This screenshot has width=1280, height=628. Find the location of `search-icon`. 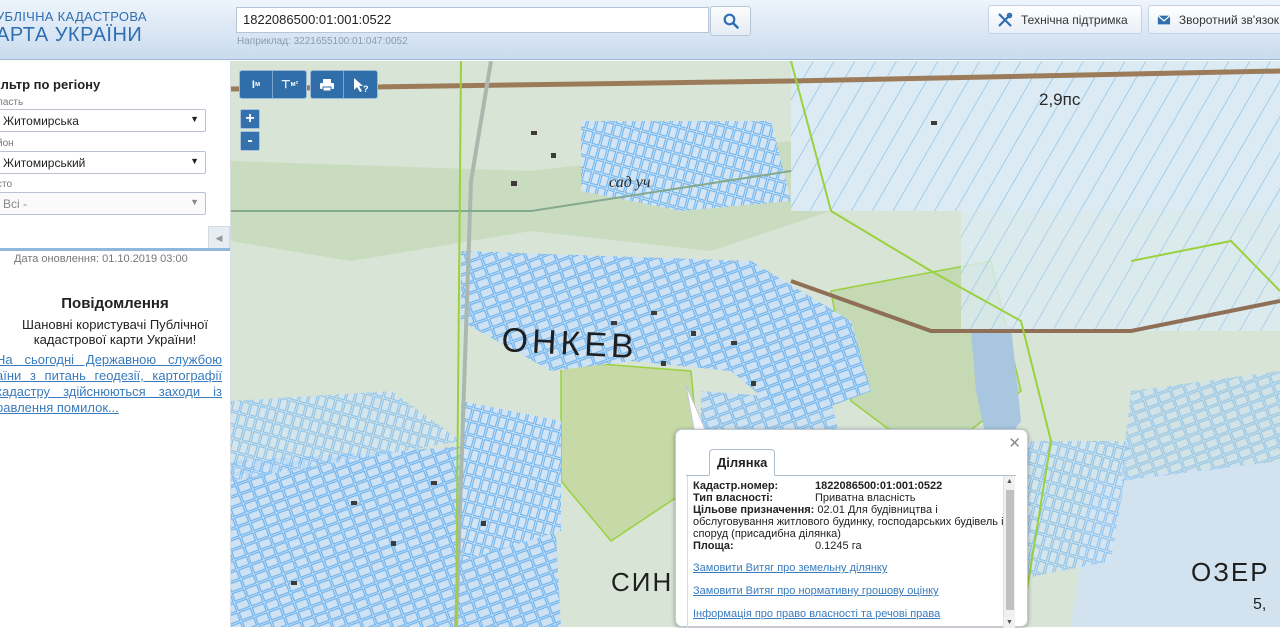

search-icon is located at coordinates (731, 21).